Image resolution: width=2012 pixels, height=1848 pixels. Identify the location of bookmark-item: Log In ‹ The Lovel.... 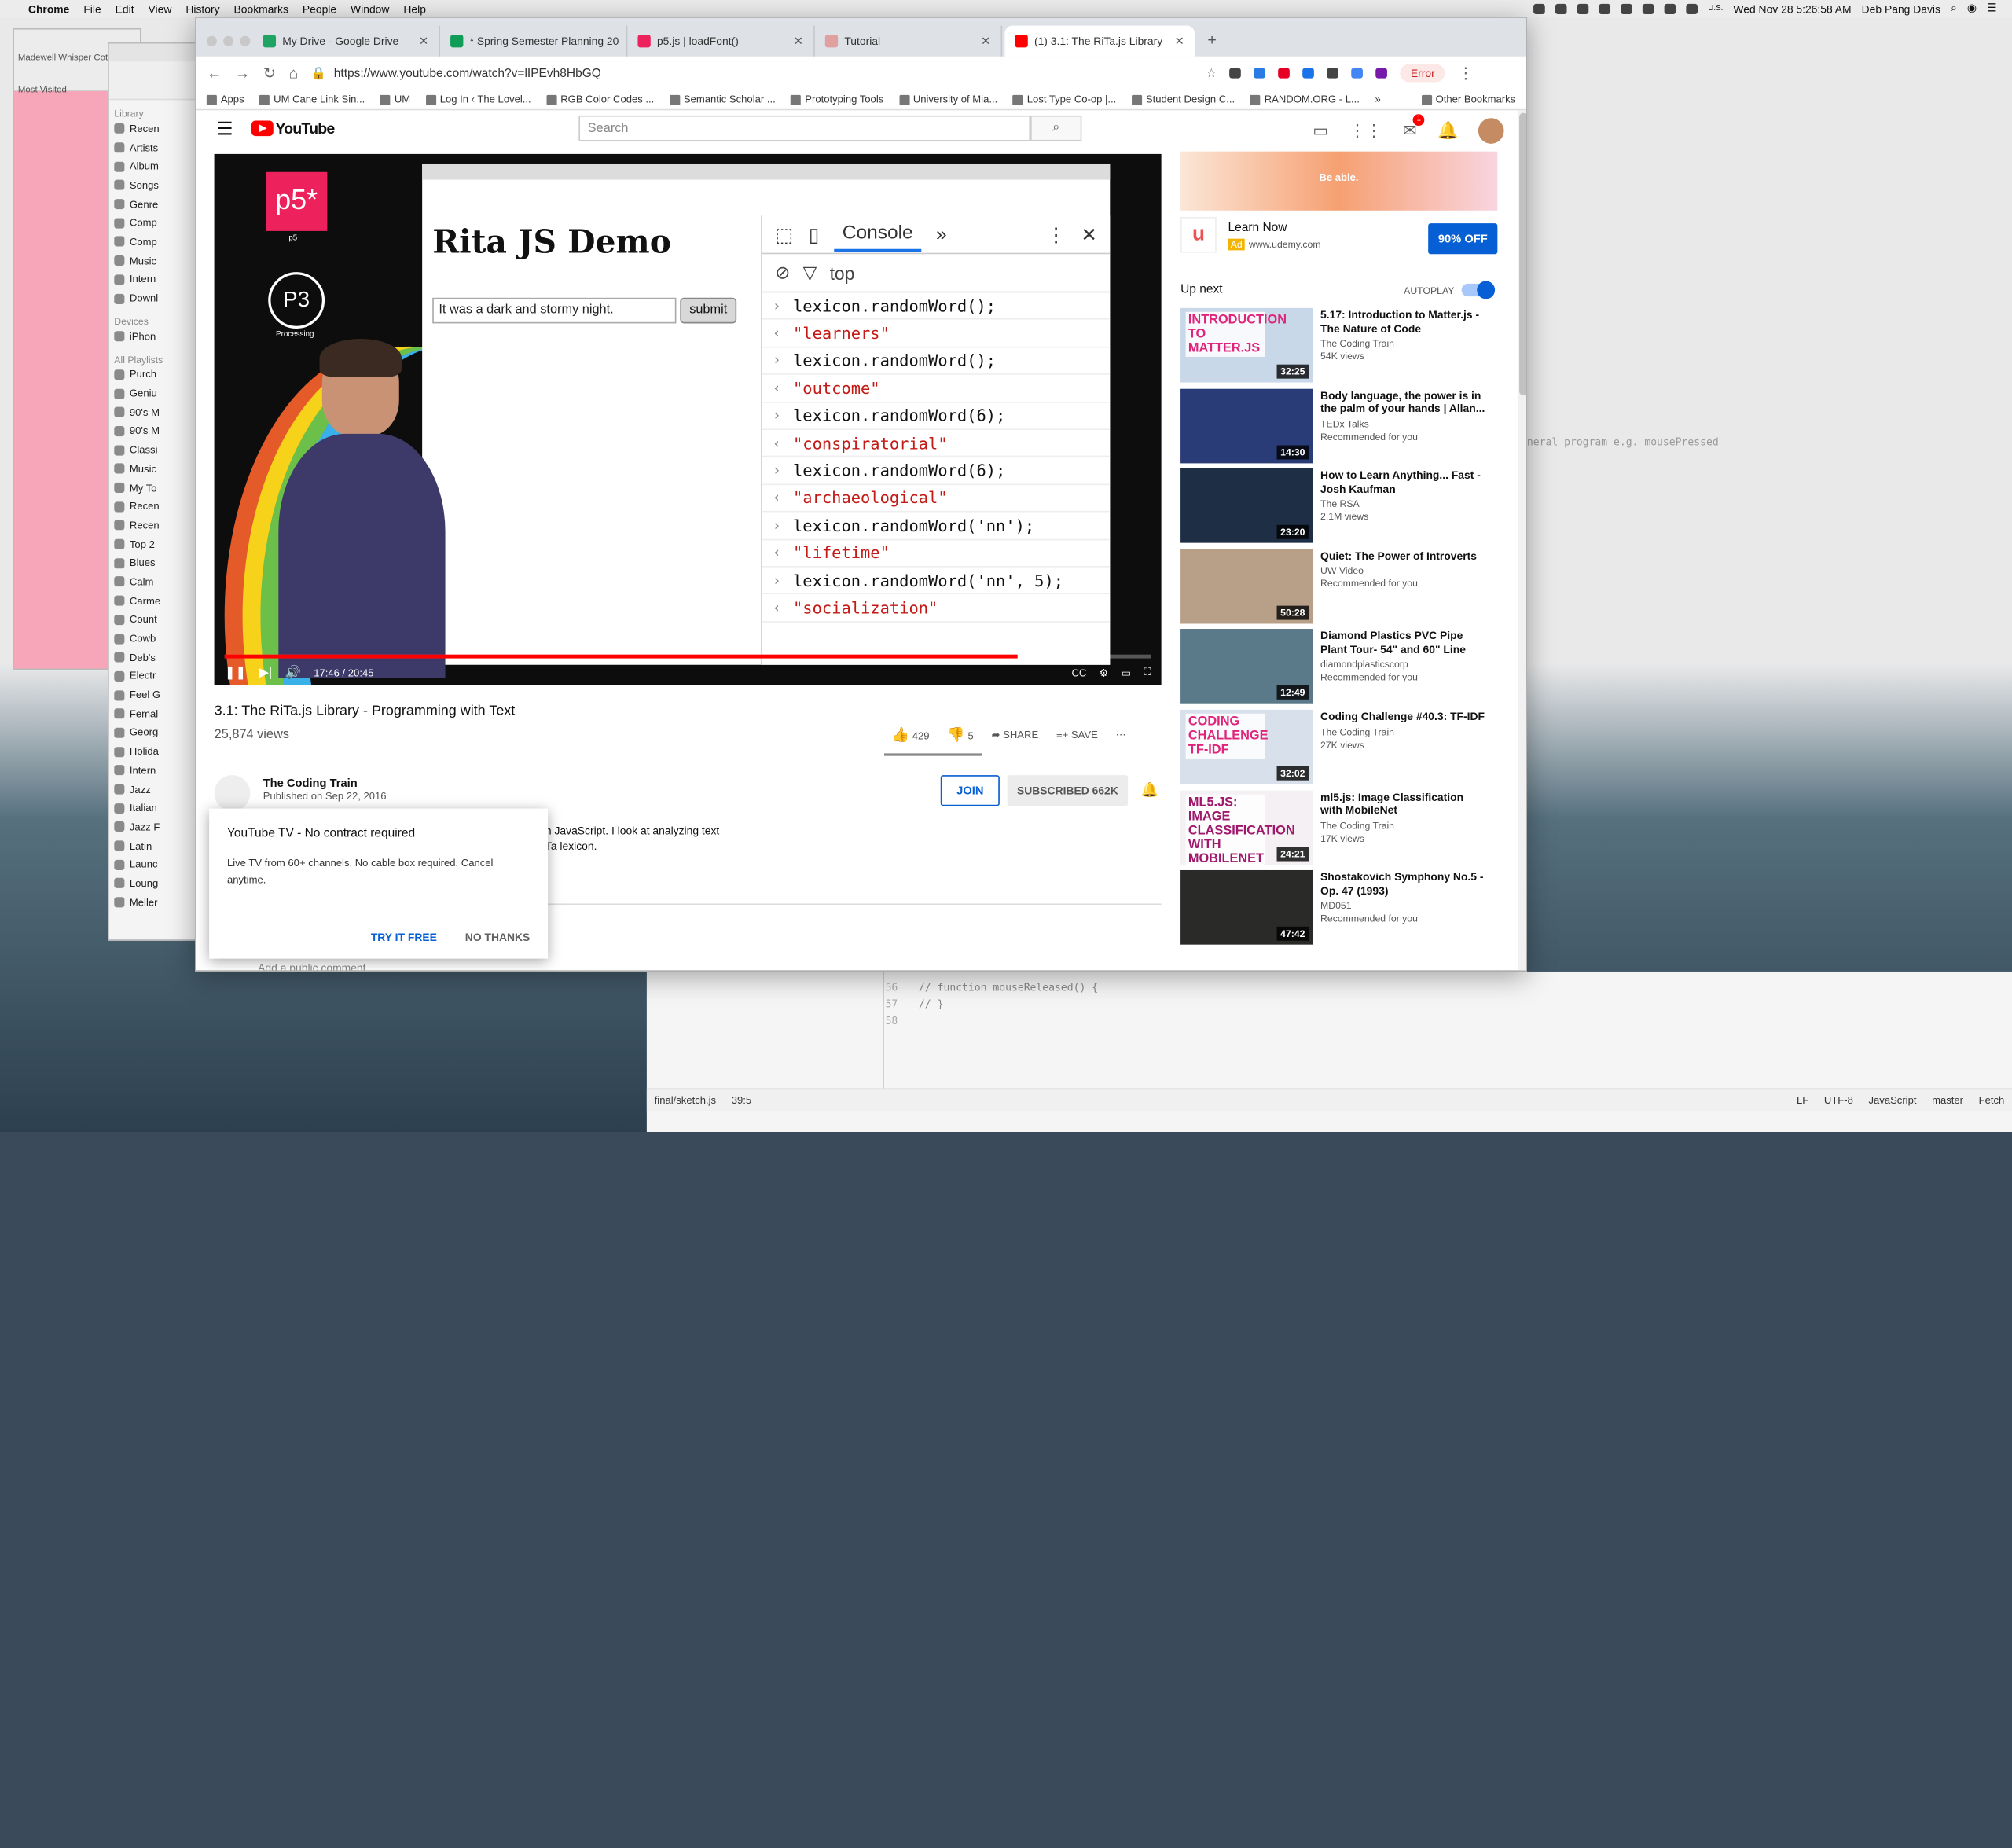
(478, 99).